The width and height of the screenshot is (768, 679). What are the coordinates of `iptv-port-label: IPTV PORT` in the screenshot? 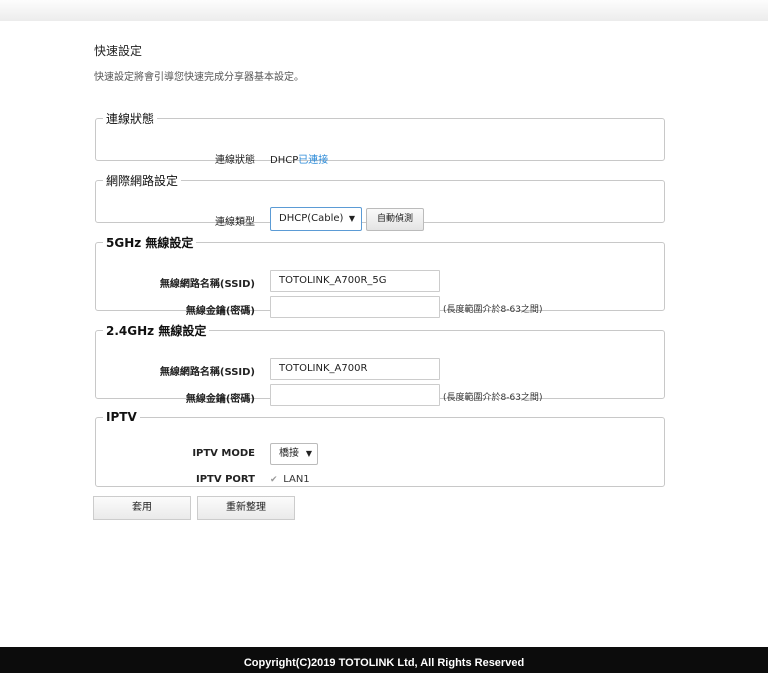 It's located at (225, 479).